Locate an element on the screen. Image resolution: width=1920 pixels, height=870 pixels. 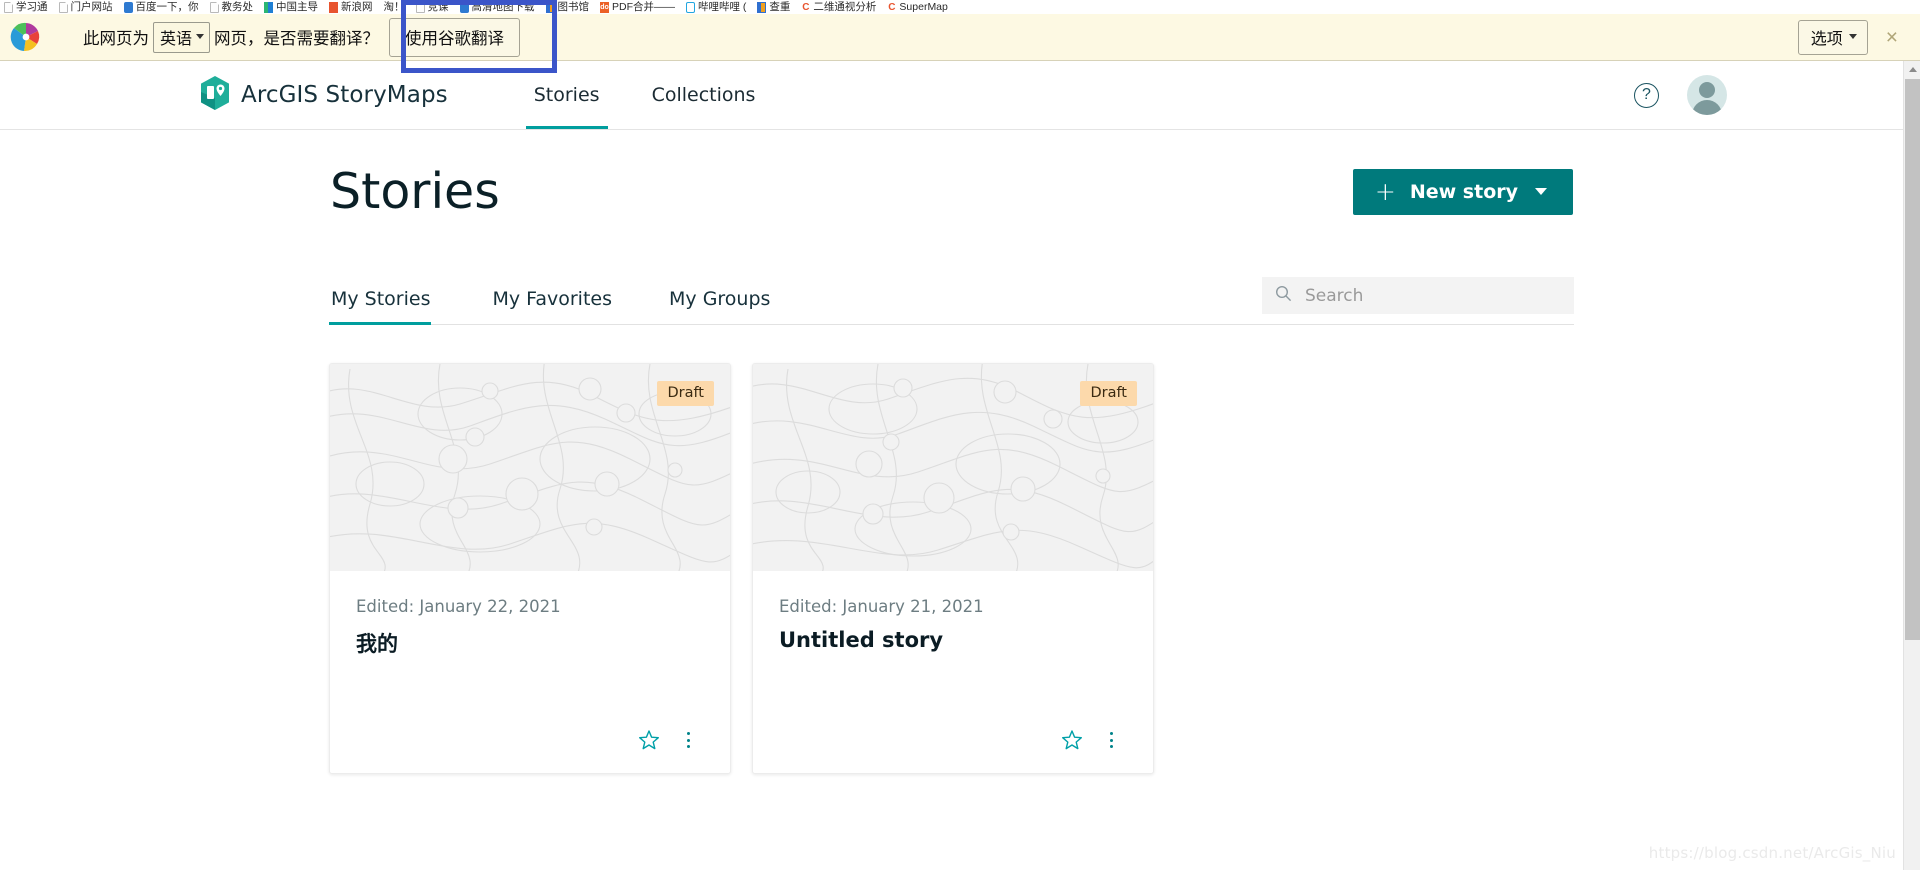
orange-icon is located at coordinates (333, 7).